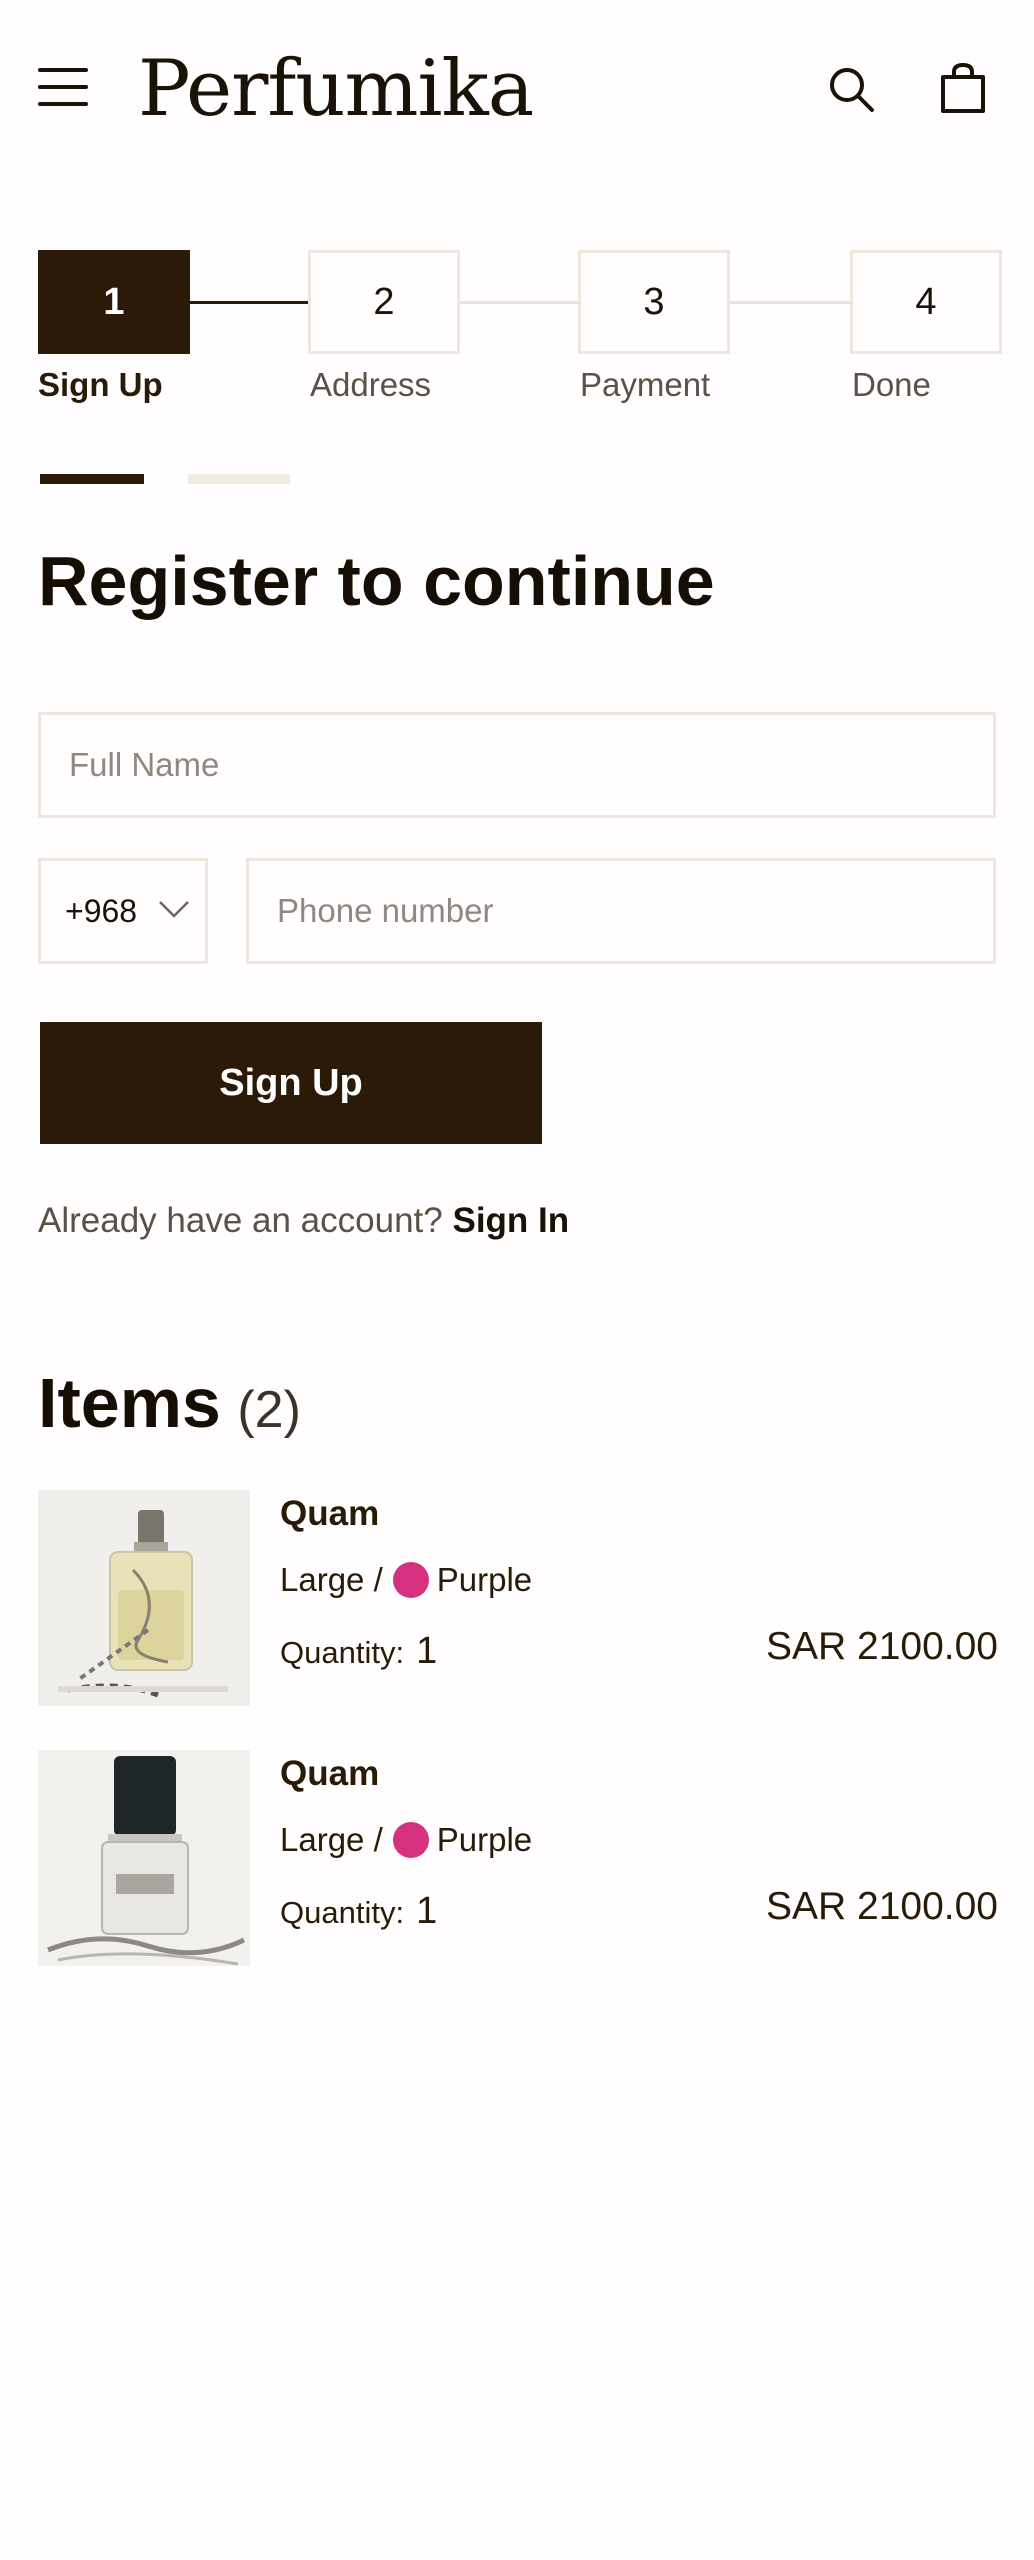  Describe the element at coordinates (376, 581) in the screenshot. I see `page-title: Register to continue` at that location.